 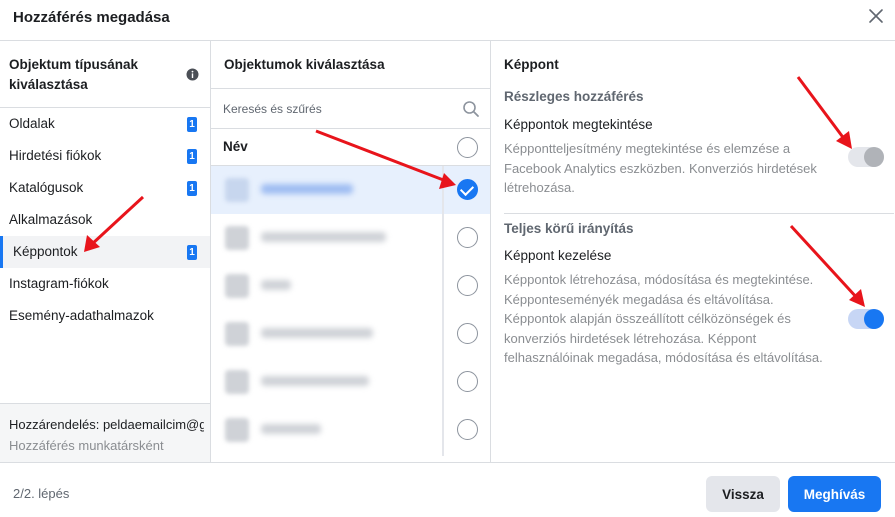 What do you see at coordinates (41, 493) in the screenshot?
I see `step-indicator: 2/2. lépés` at bounding box center [41, 493].